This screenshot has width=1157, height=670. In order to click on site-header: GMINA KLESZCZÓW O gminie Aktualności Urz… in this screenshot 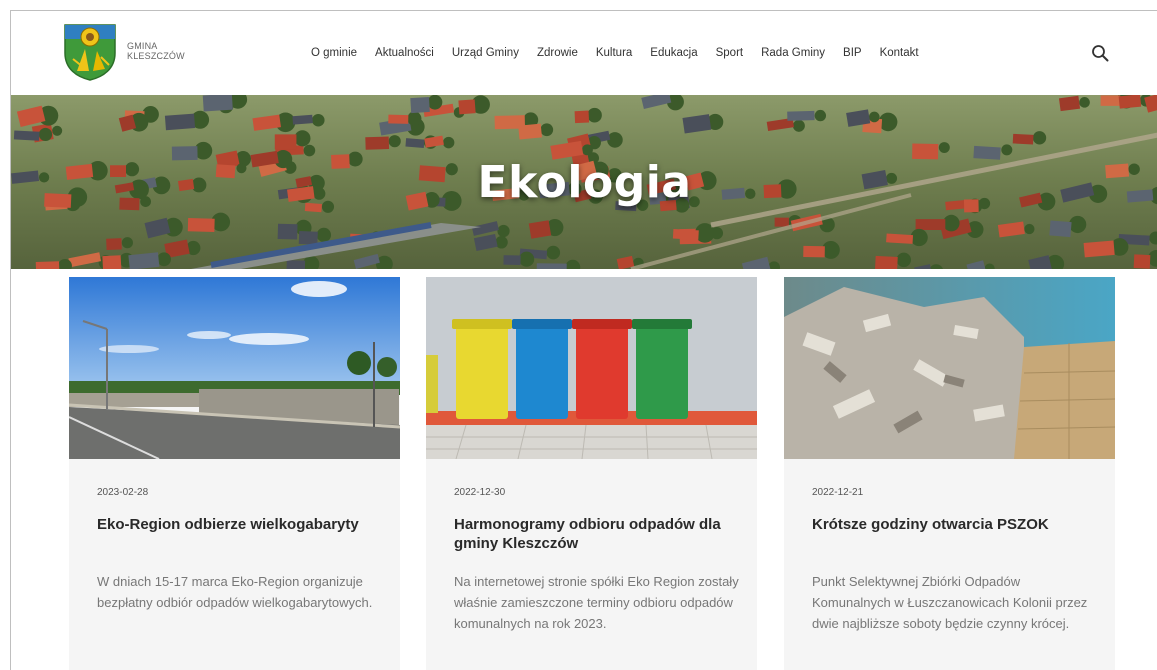, I will do `click(584, 53)`.